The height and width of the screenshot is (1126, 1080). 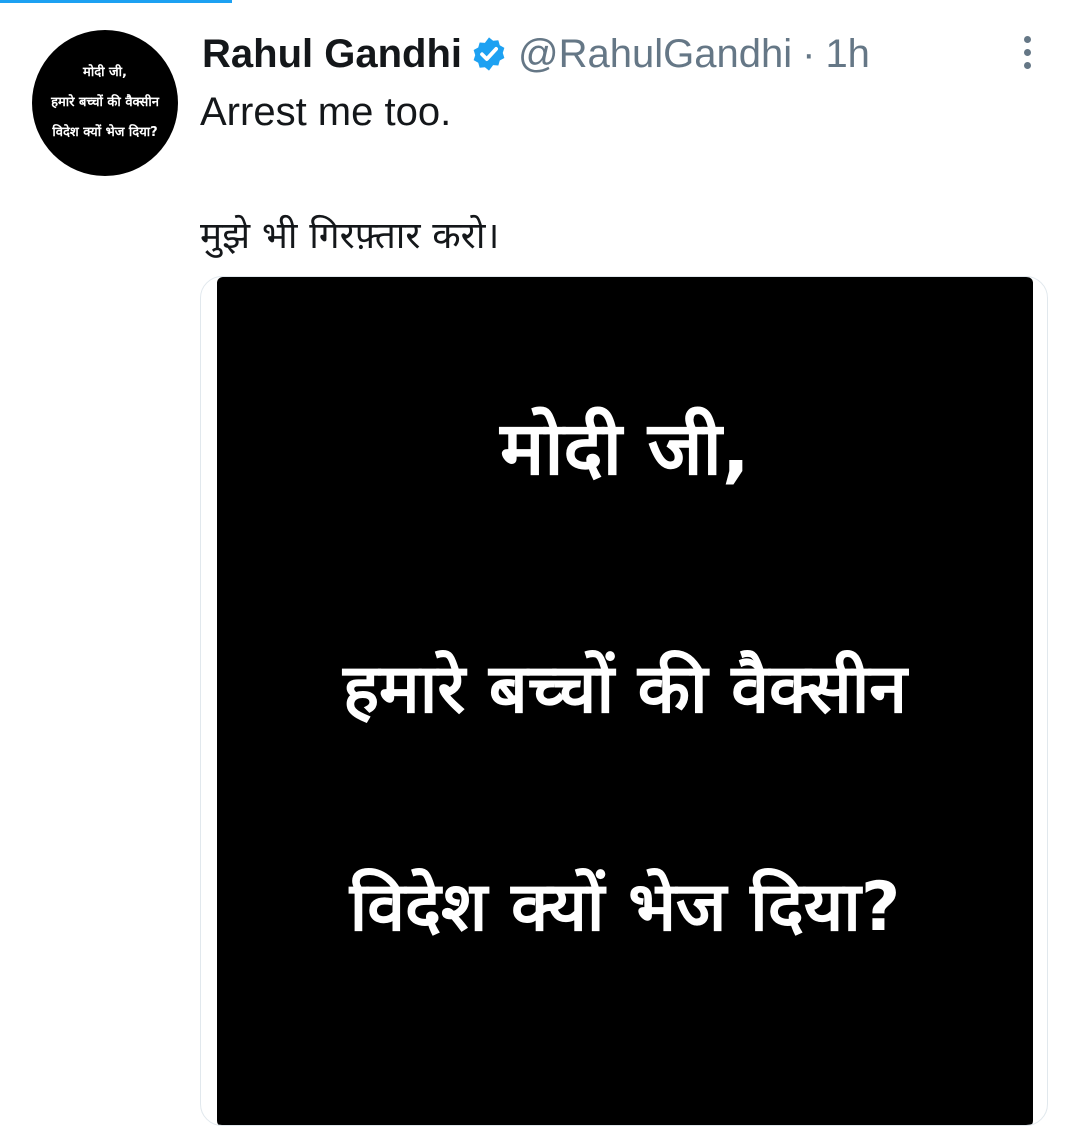 I want to click on tweet-text-english: Arrest me too., so click(x=326, y=112).